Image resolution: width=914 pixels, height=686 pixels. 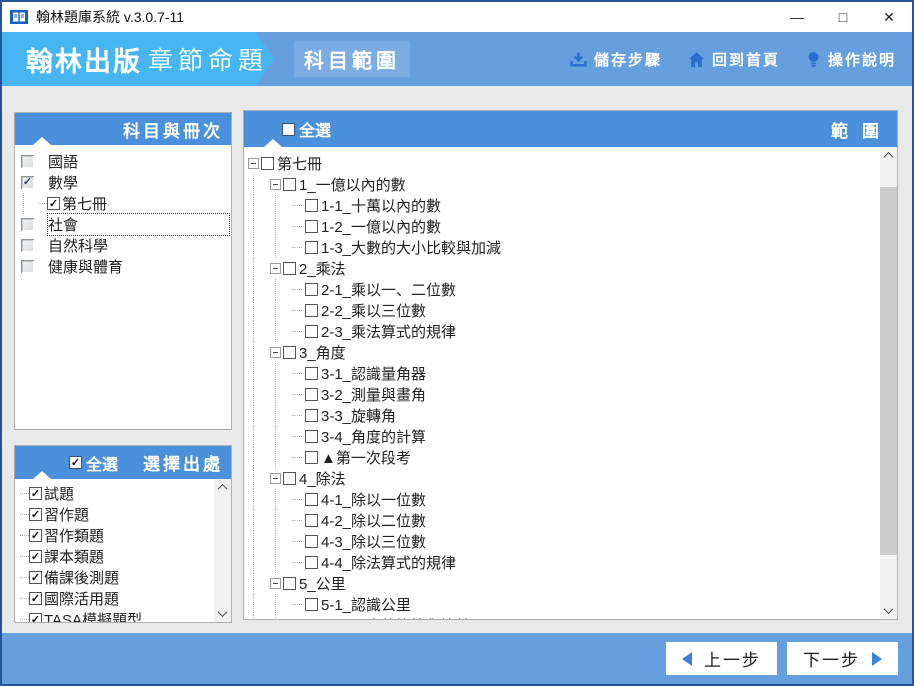 I want to click on tree-row: 3_角度, so click(x=562, y=352).